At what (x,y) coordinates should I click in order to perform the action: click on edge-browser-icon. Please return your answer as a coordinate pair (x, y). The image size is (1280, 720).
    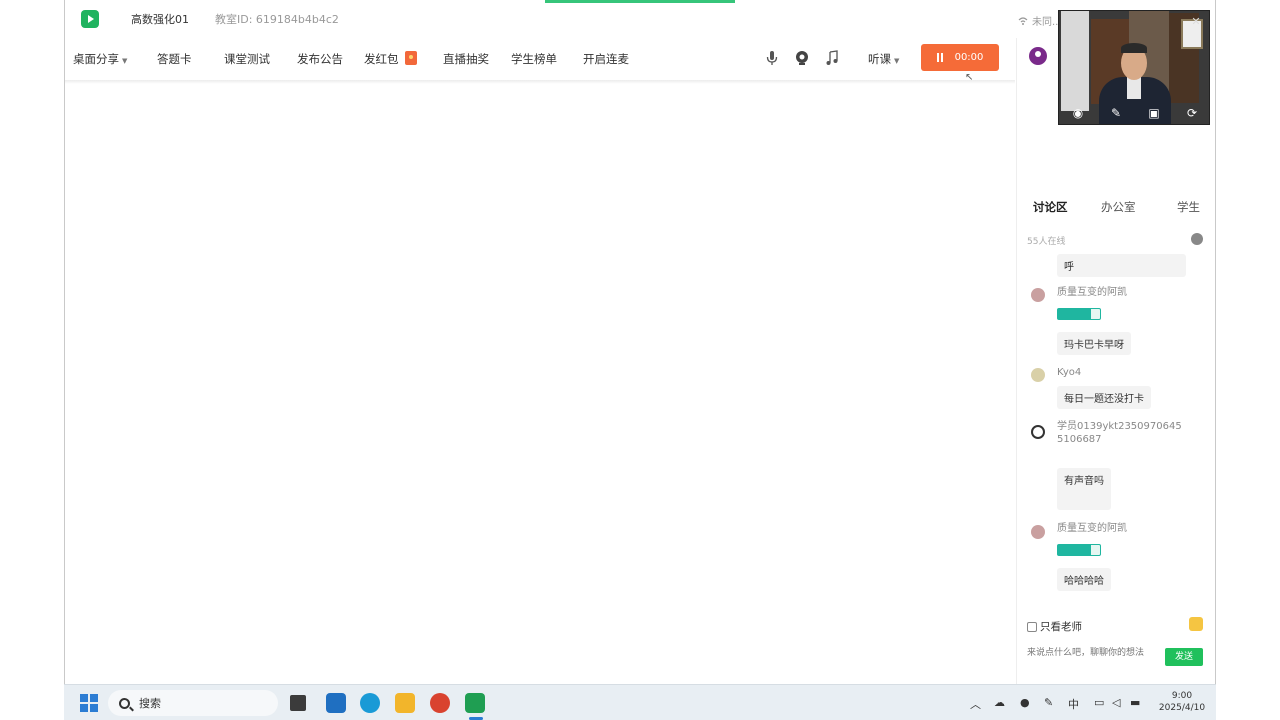
    Looking at the image, I should click on (370, 703).